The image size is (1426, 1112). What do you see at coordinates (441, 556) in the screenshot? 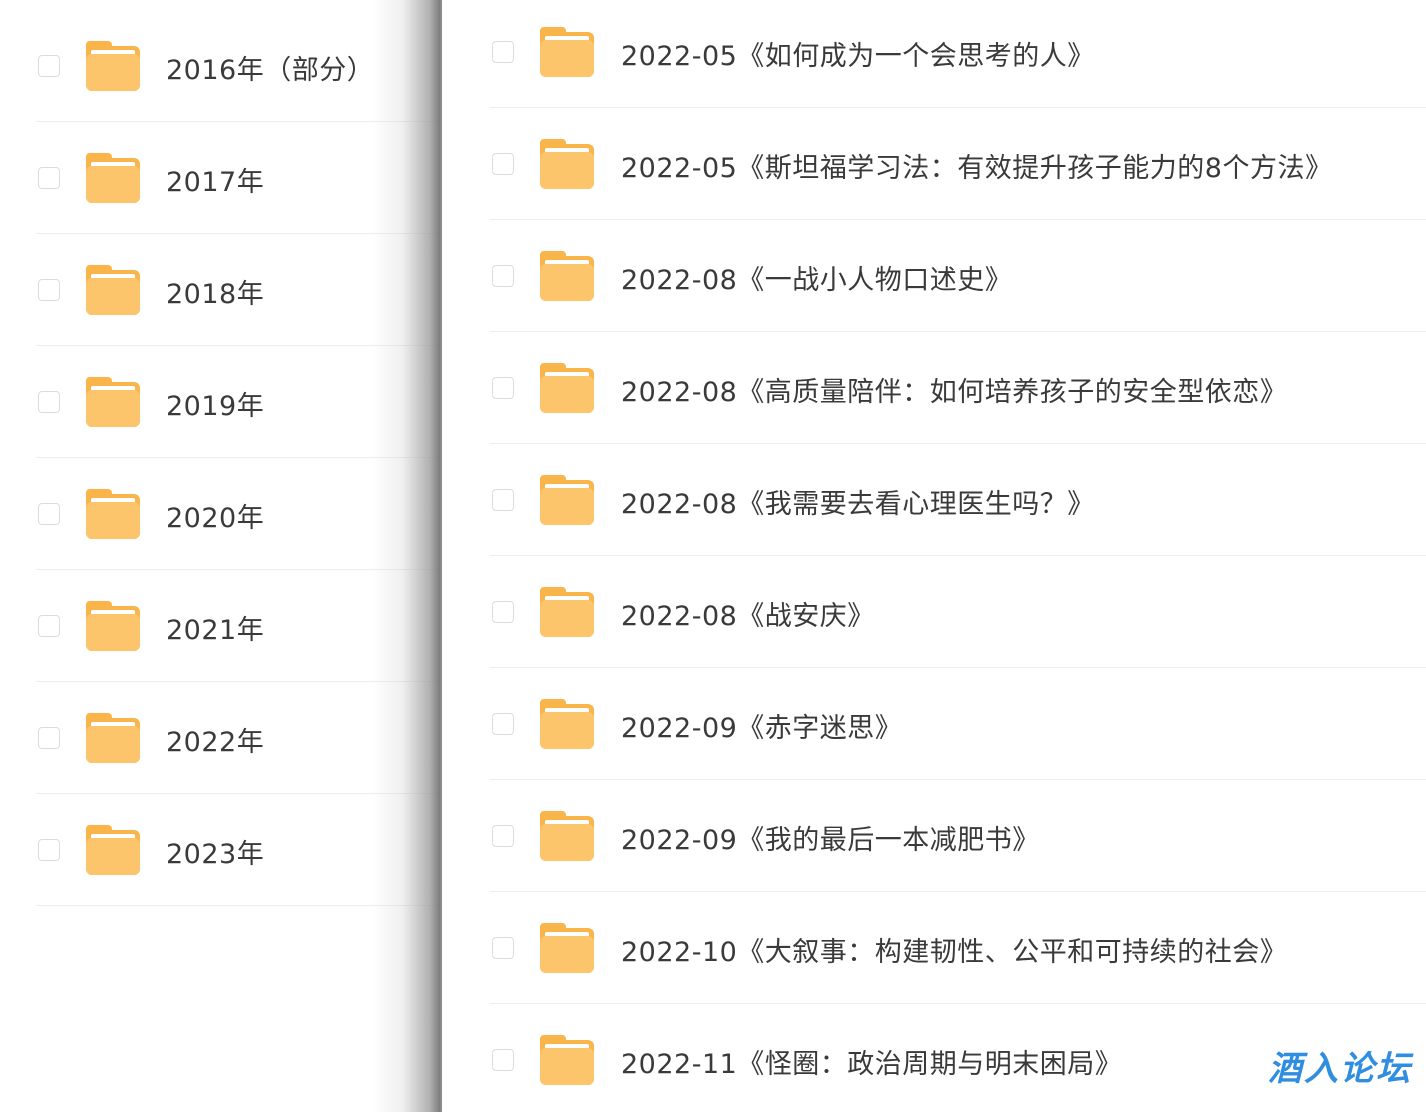
I see `panel-divider` at bounding box center [441, 556].